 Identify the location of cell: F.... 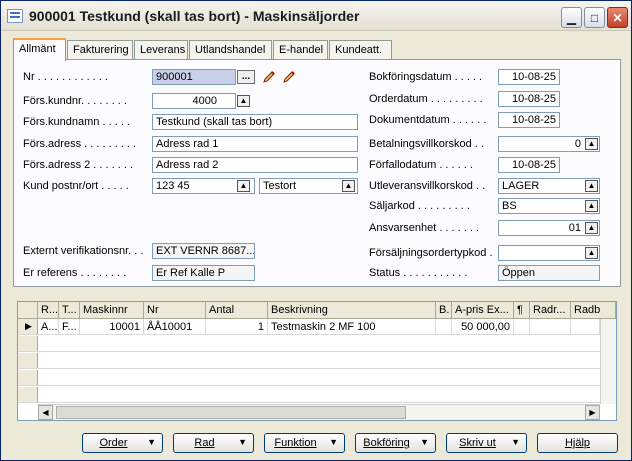
(69, 327).